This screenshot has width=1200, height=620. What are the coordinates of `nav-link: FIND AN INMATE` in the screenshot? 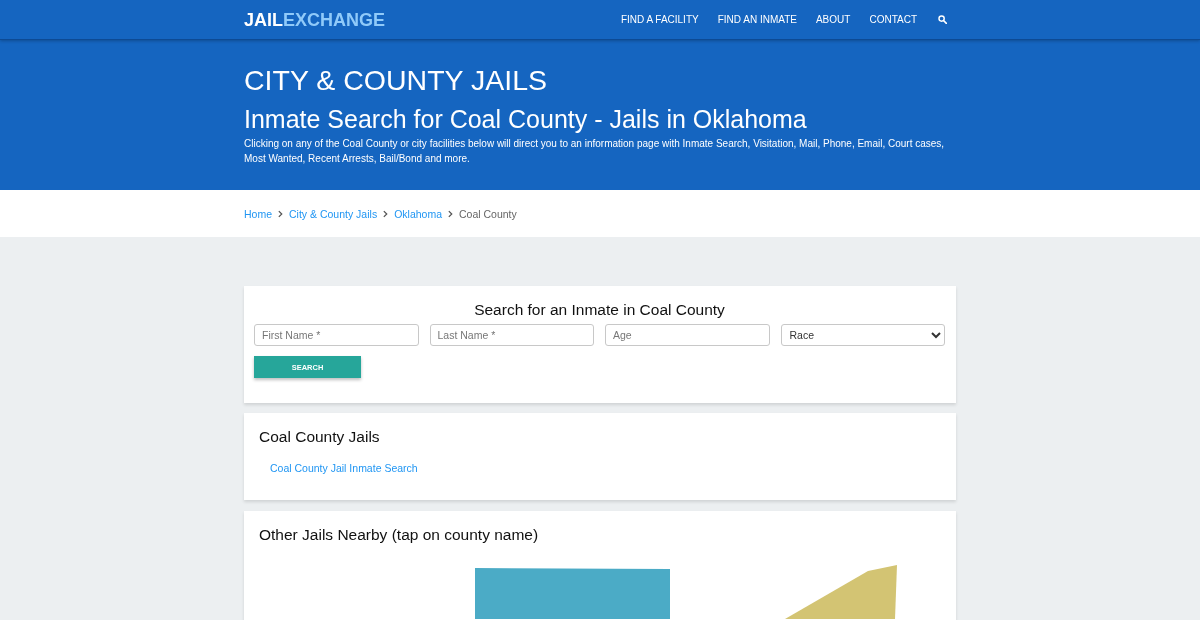 It's located at (757, 19).